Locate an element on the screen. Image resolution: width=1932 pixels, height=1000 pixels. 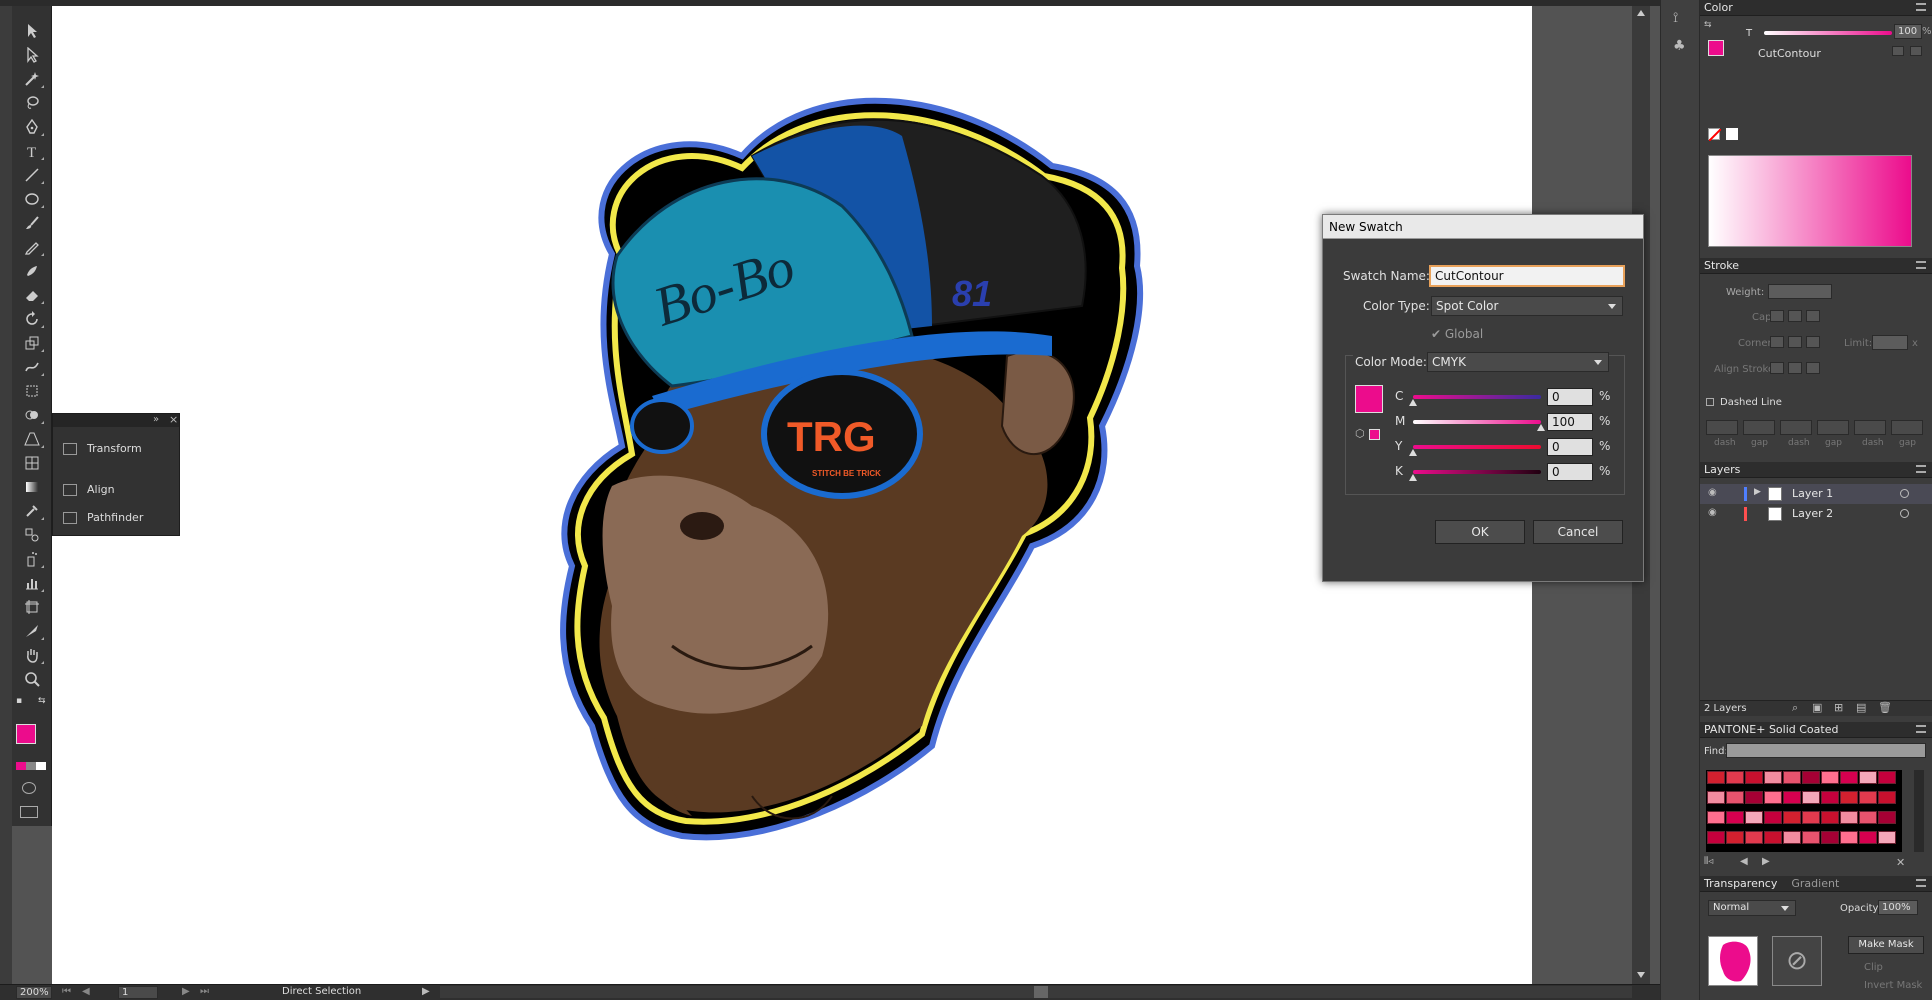
dash-gap-input is located at coordinates (1759, 427).